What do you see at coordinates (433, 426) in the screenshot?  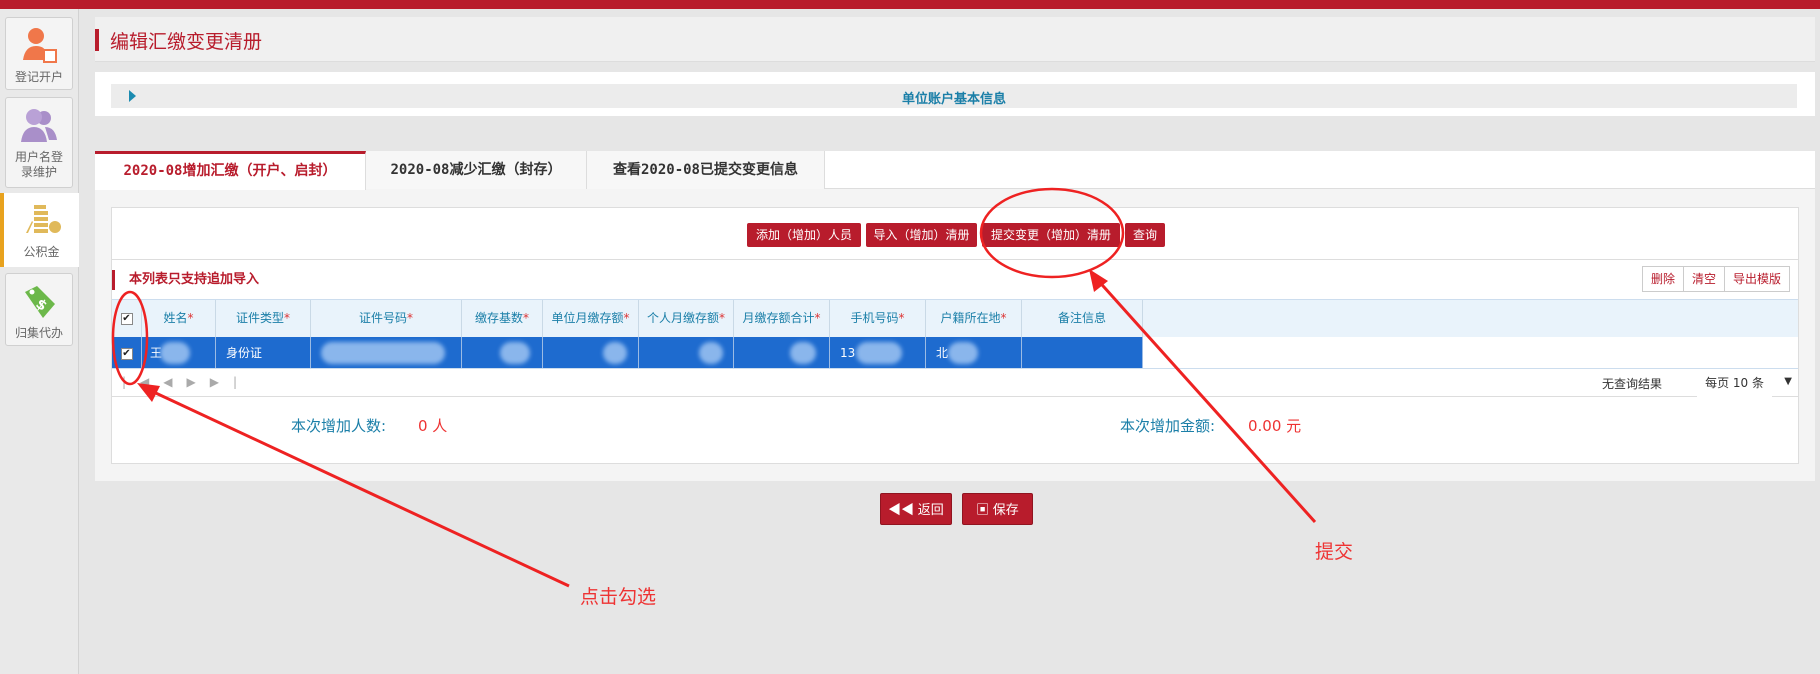 I see `count-value: 0 人` at bounding box center [433, 426].